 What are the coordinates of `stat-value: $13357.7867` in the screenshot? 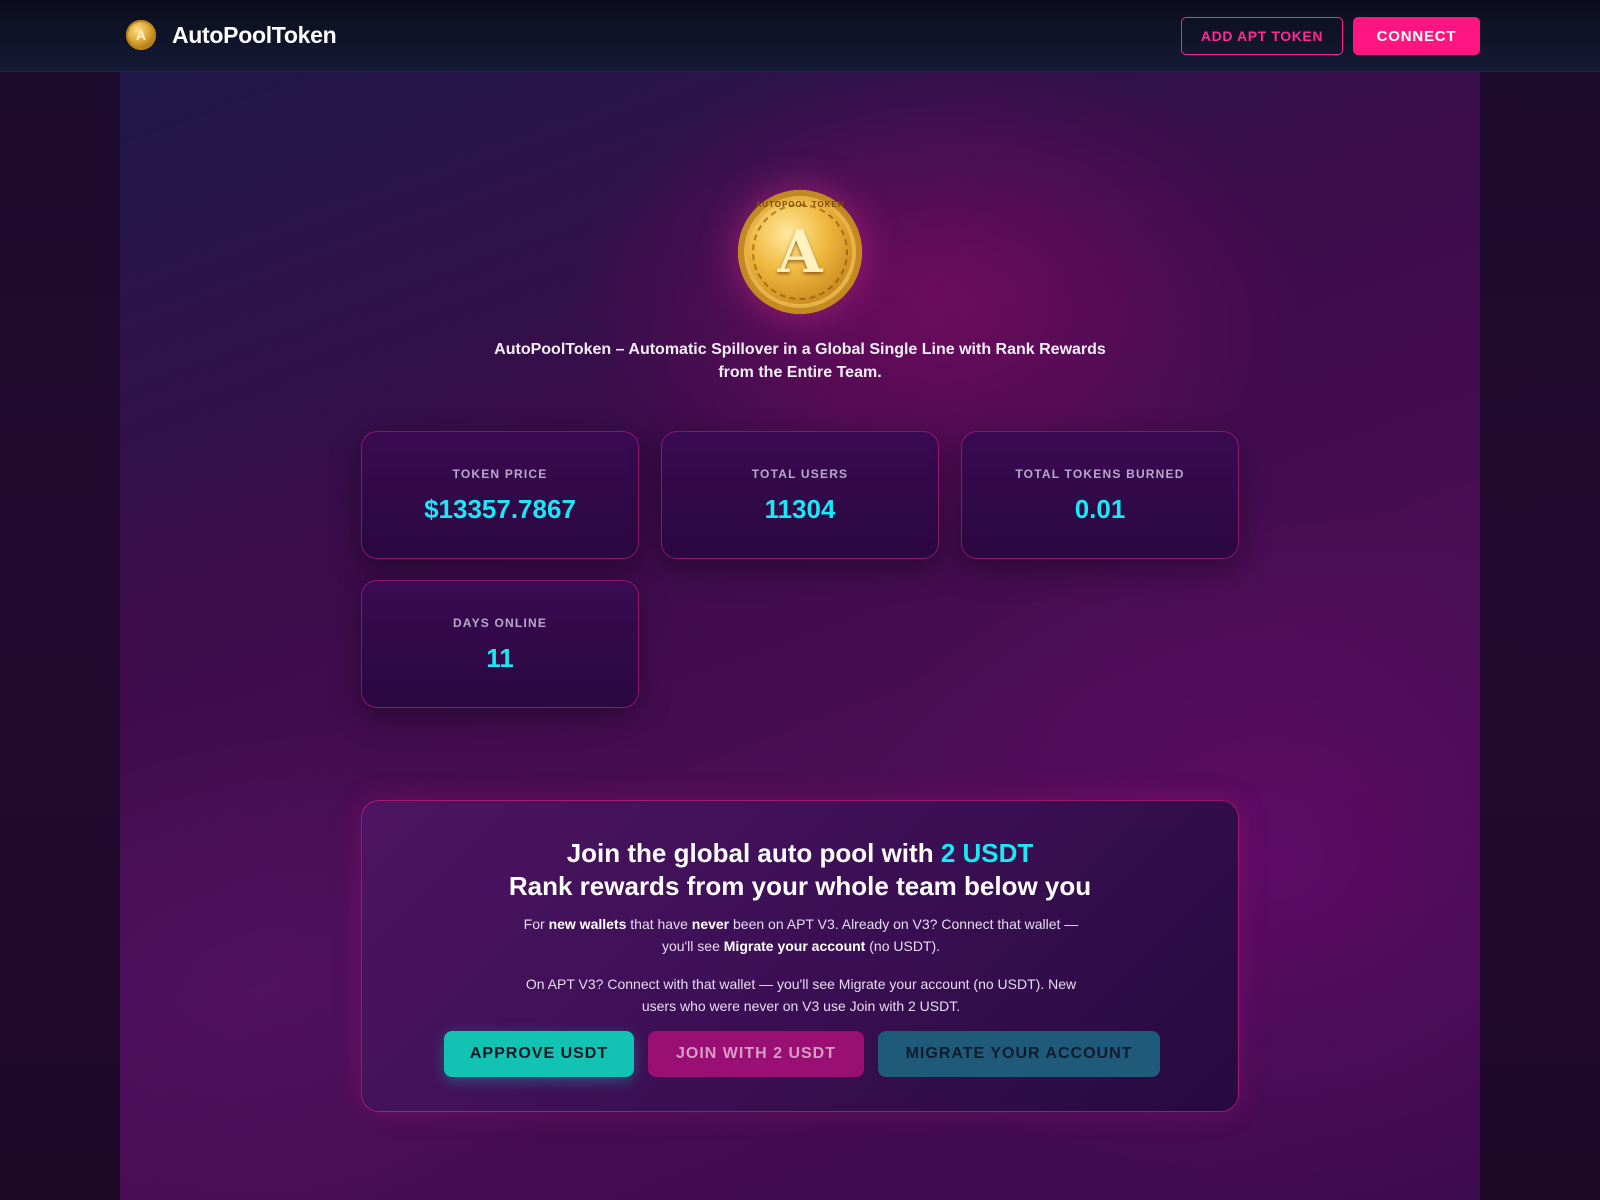 It's located at (500, 509).